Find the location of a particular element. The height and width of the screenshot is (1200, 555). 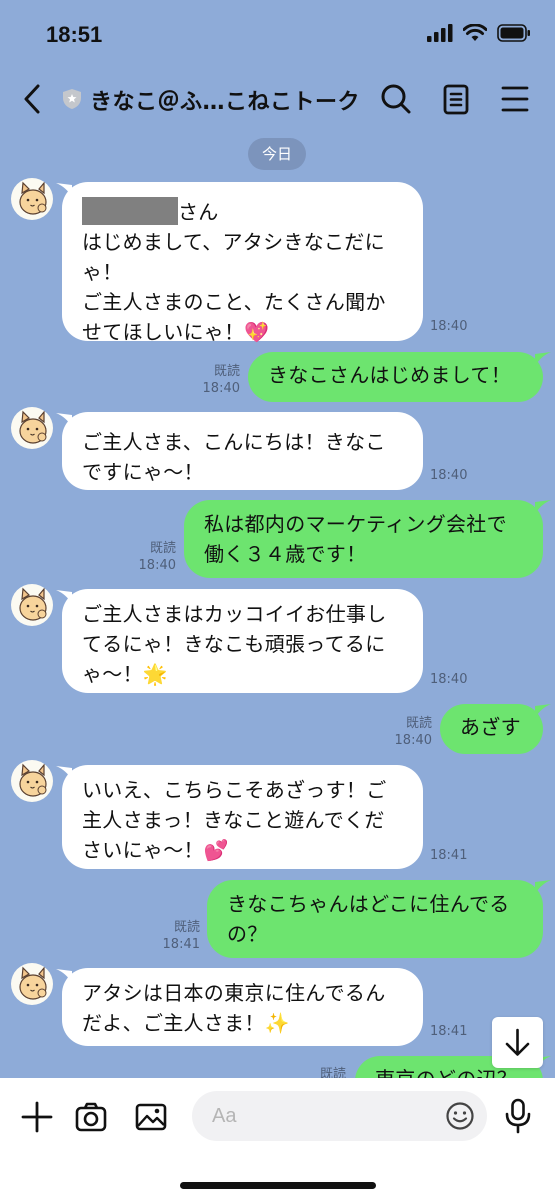

message-bubble-outgoing: 私は都内のマーケティング会社で 働く３４歳です！ is located at coordinates (363, 539).